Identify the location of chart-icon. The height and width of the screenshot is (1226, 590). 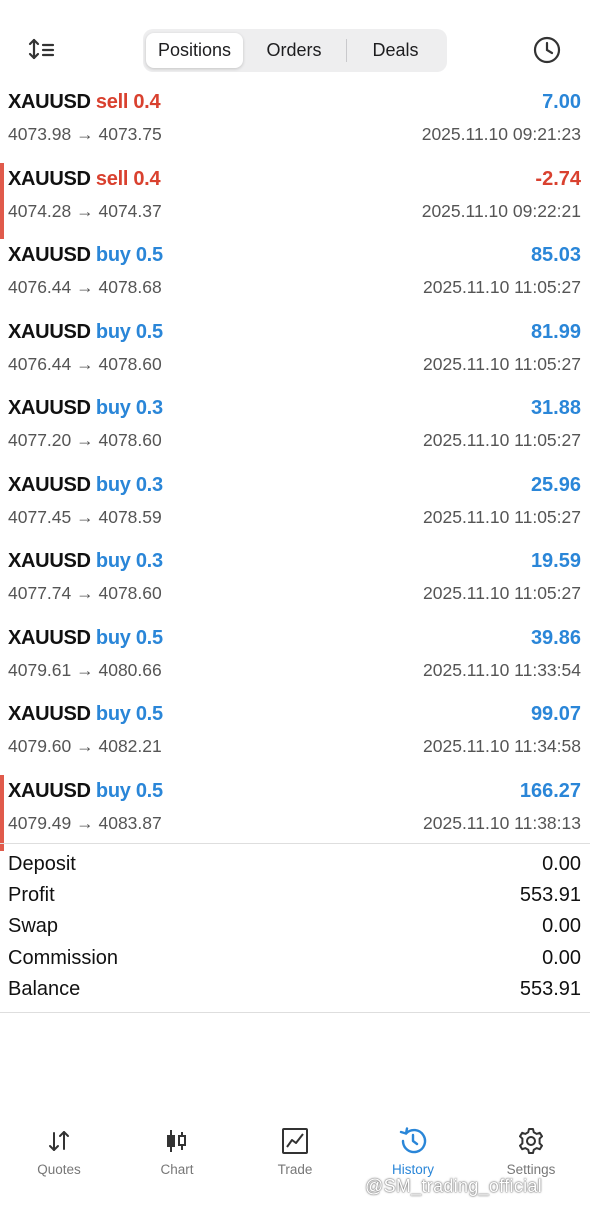
(177, 1141).